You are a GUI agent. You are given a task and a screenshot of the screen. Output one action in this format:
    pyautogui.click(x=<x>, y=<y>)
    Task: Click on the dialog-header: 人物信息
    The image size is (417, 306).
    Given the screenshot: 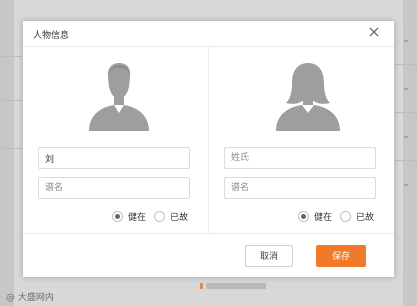 What is the action you would take?
    pyautogui.click(x=208, y=34)
    